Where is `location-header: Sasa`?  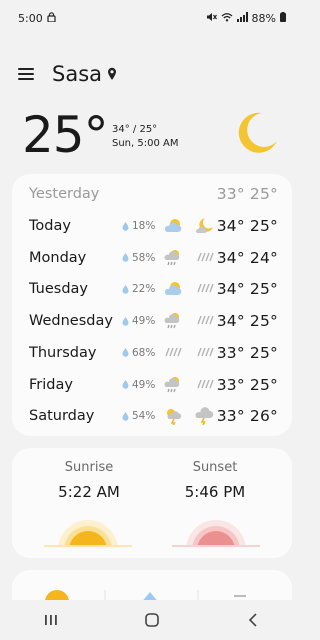
location-header: Sasa is located at coordinates (67, 74).